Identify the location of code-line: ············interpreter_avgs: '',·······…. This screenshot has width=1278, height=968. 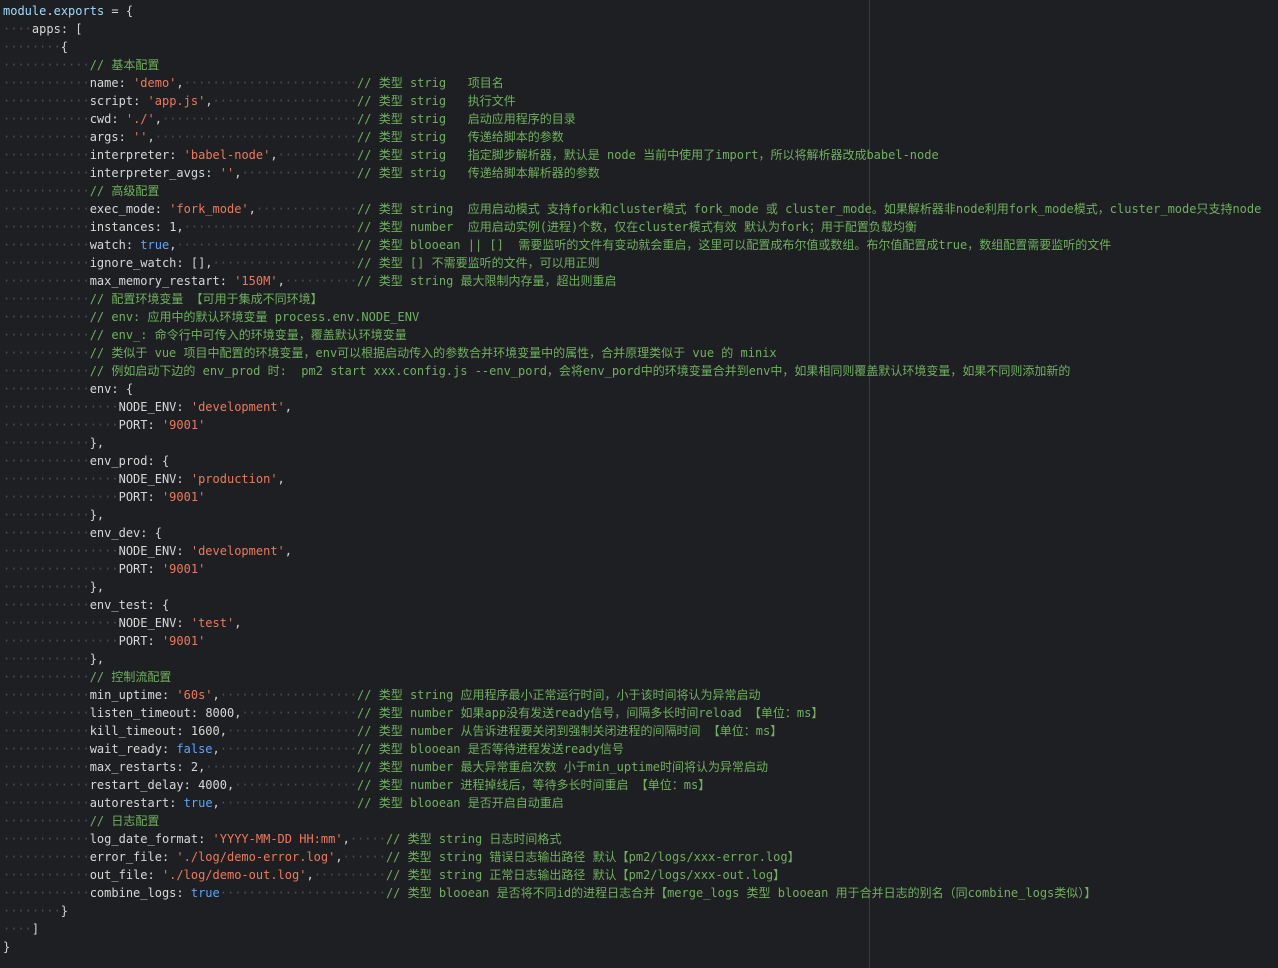
(640, 173).